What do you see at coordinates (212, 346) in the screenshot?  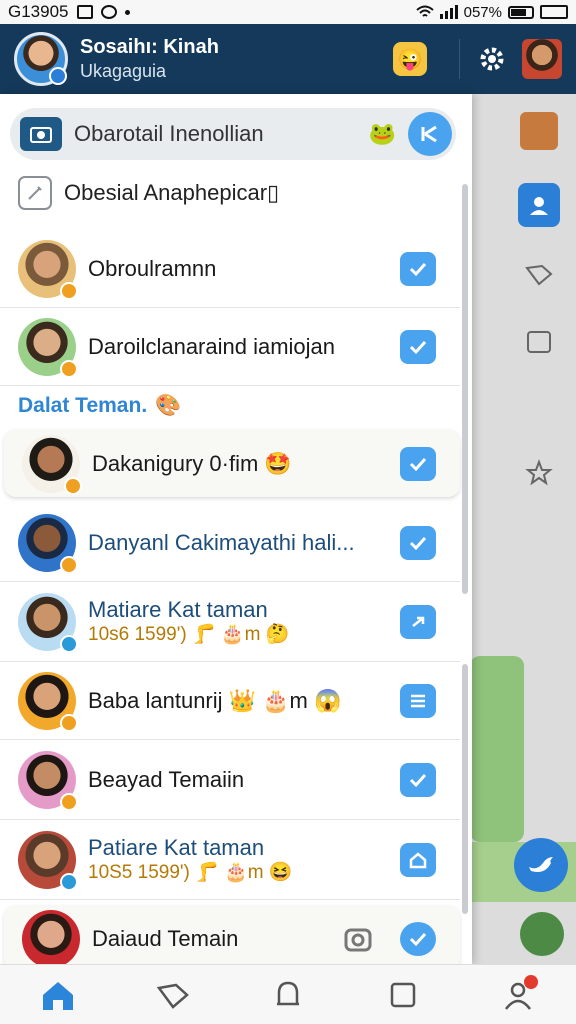 I see `contact-name: Daroilclanaraind iamiojan` at bounding box center [212, 346].